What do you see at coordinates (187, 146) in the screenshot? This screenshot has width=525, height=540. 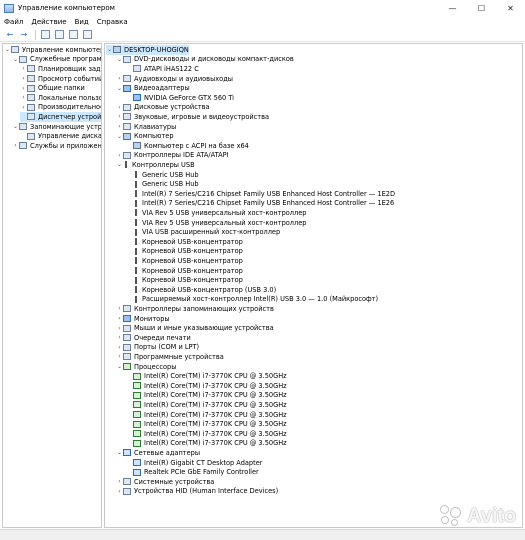 I see `device-tree-item: Компьютер с ACPI на базе x64` at bounding box center [187, 146].